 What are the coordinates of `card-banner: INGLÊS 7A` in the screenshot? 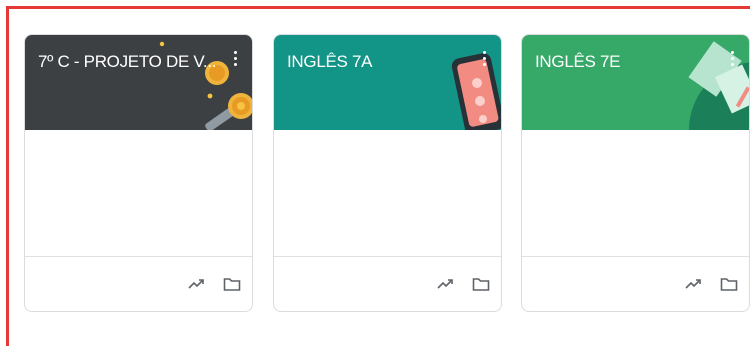 It's located at (387, 82).